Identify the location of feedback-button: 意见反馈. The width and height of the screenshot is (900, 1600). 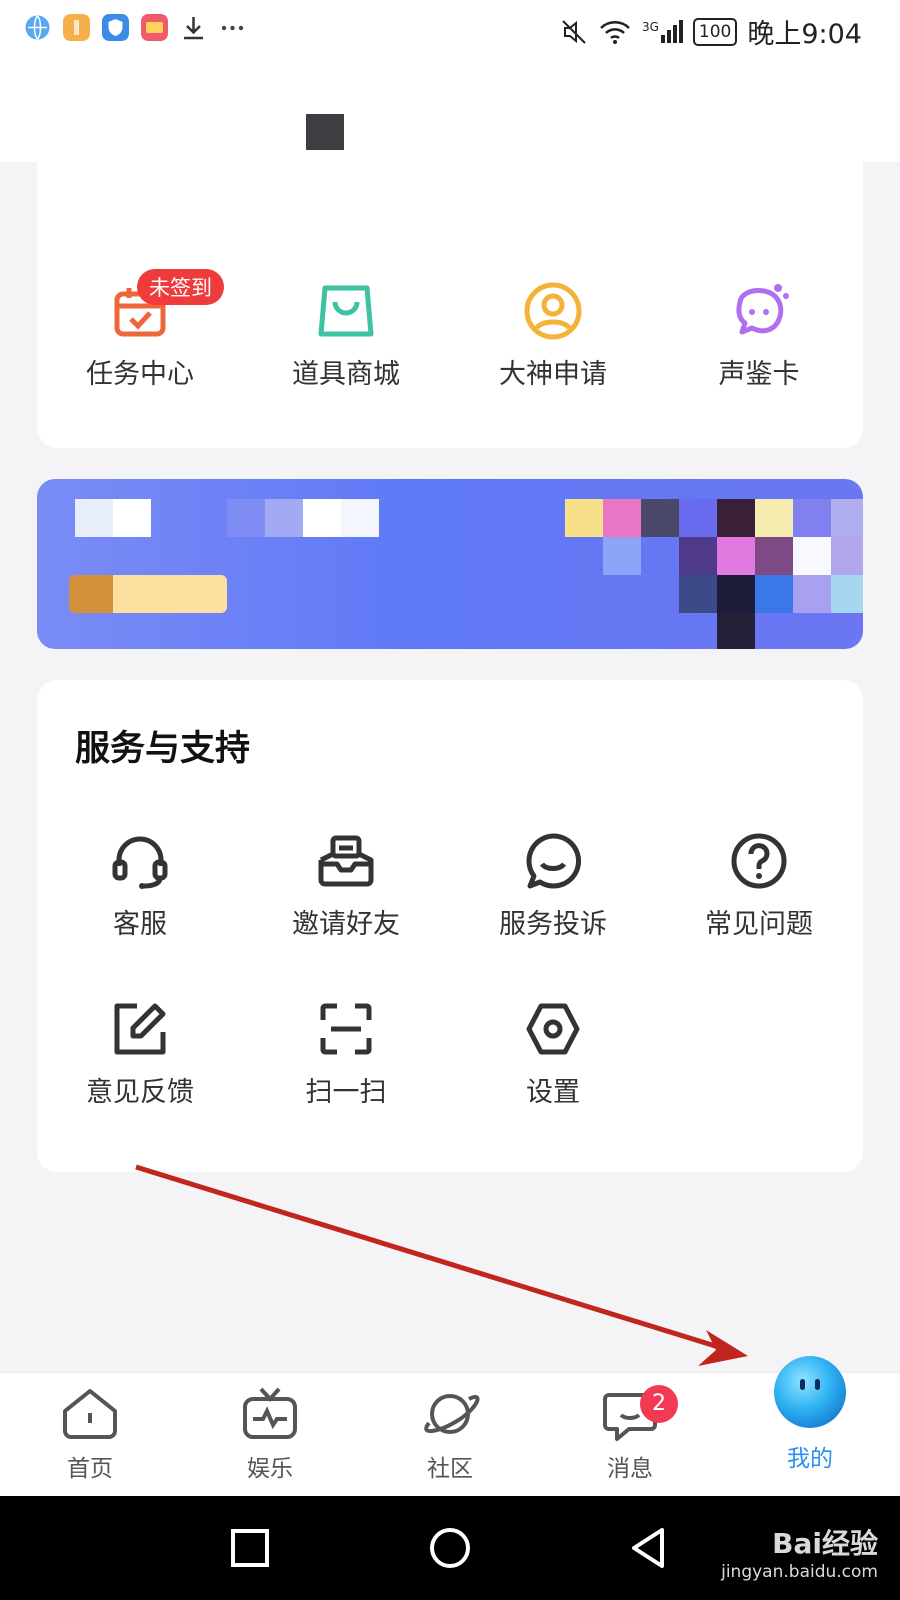
(140, 1053).